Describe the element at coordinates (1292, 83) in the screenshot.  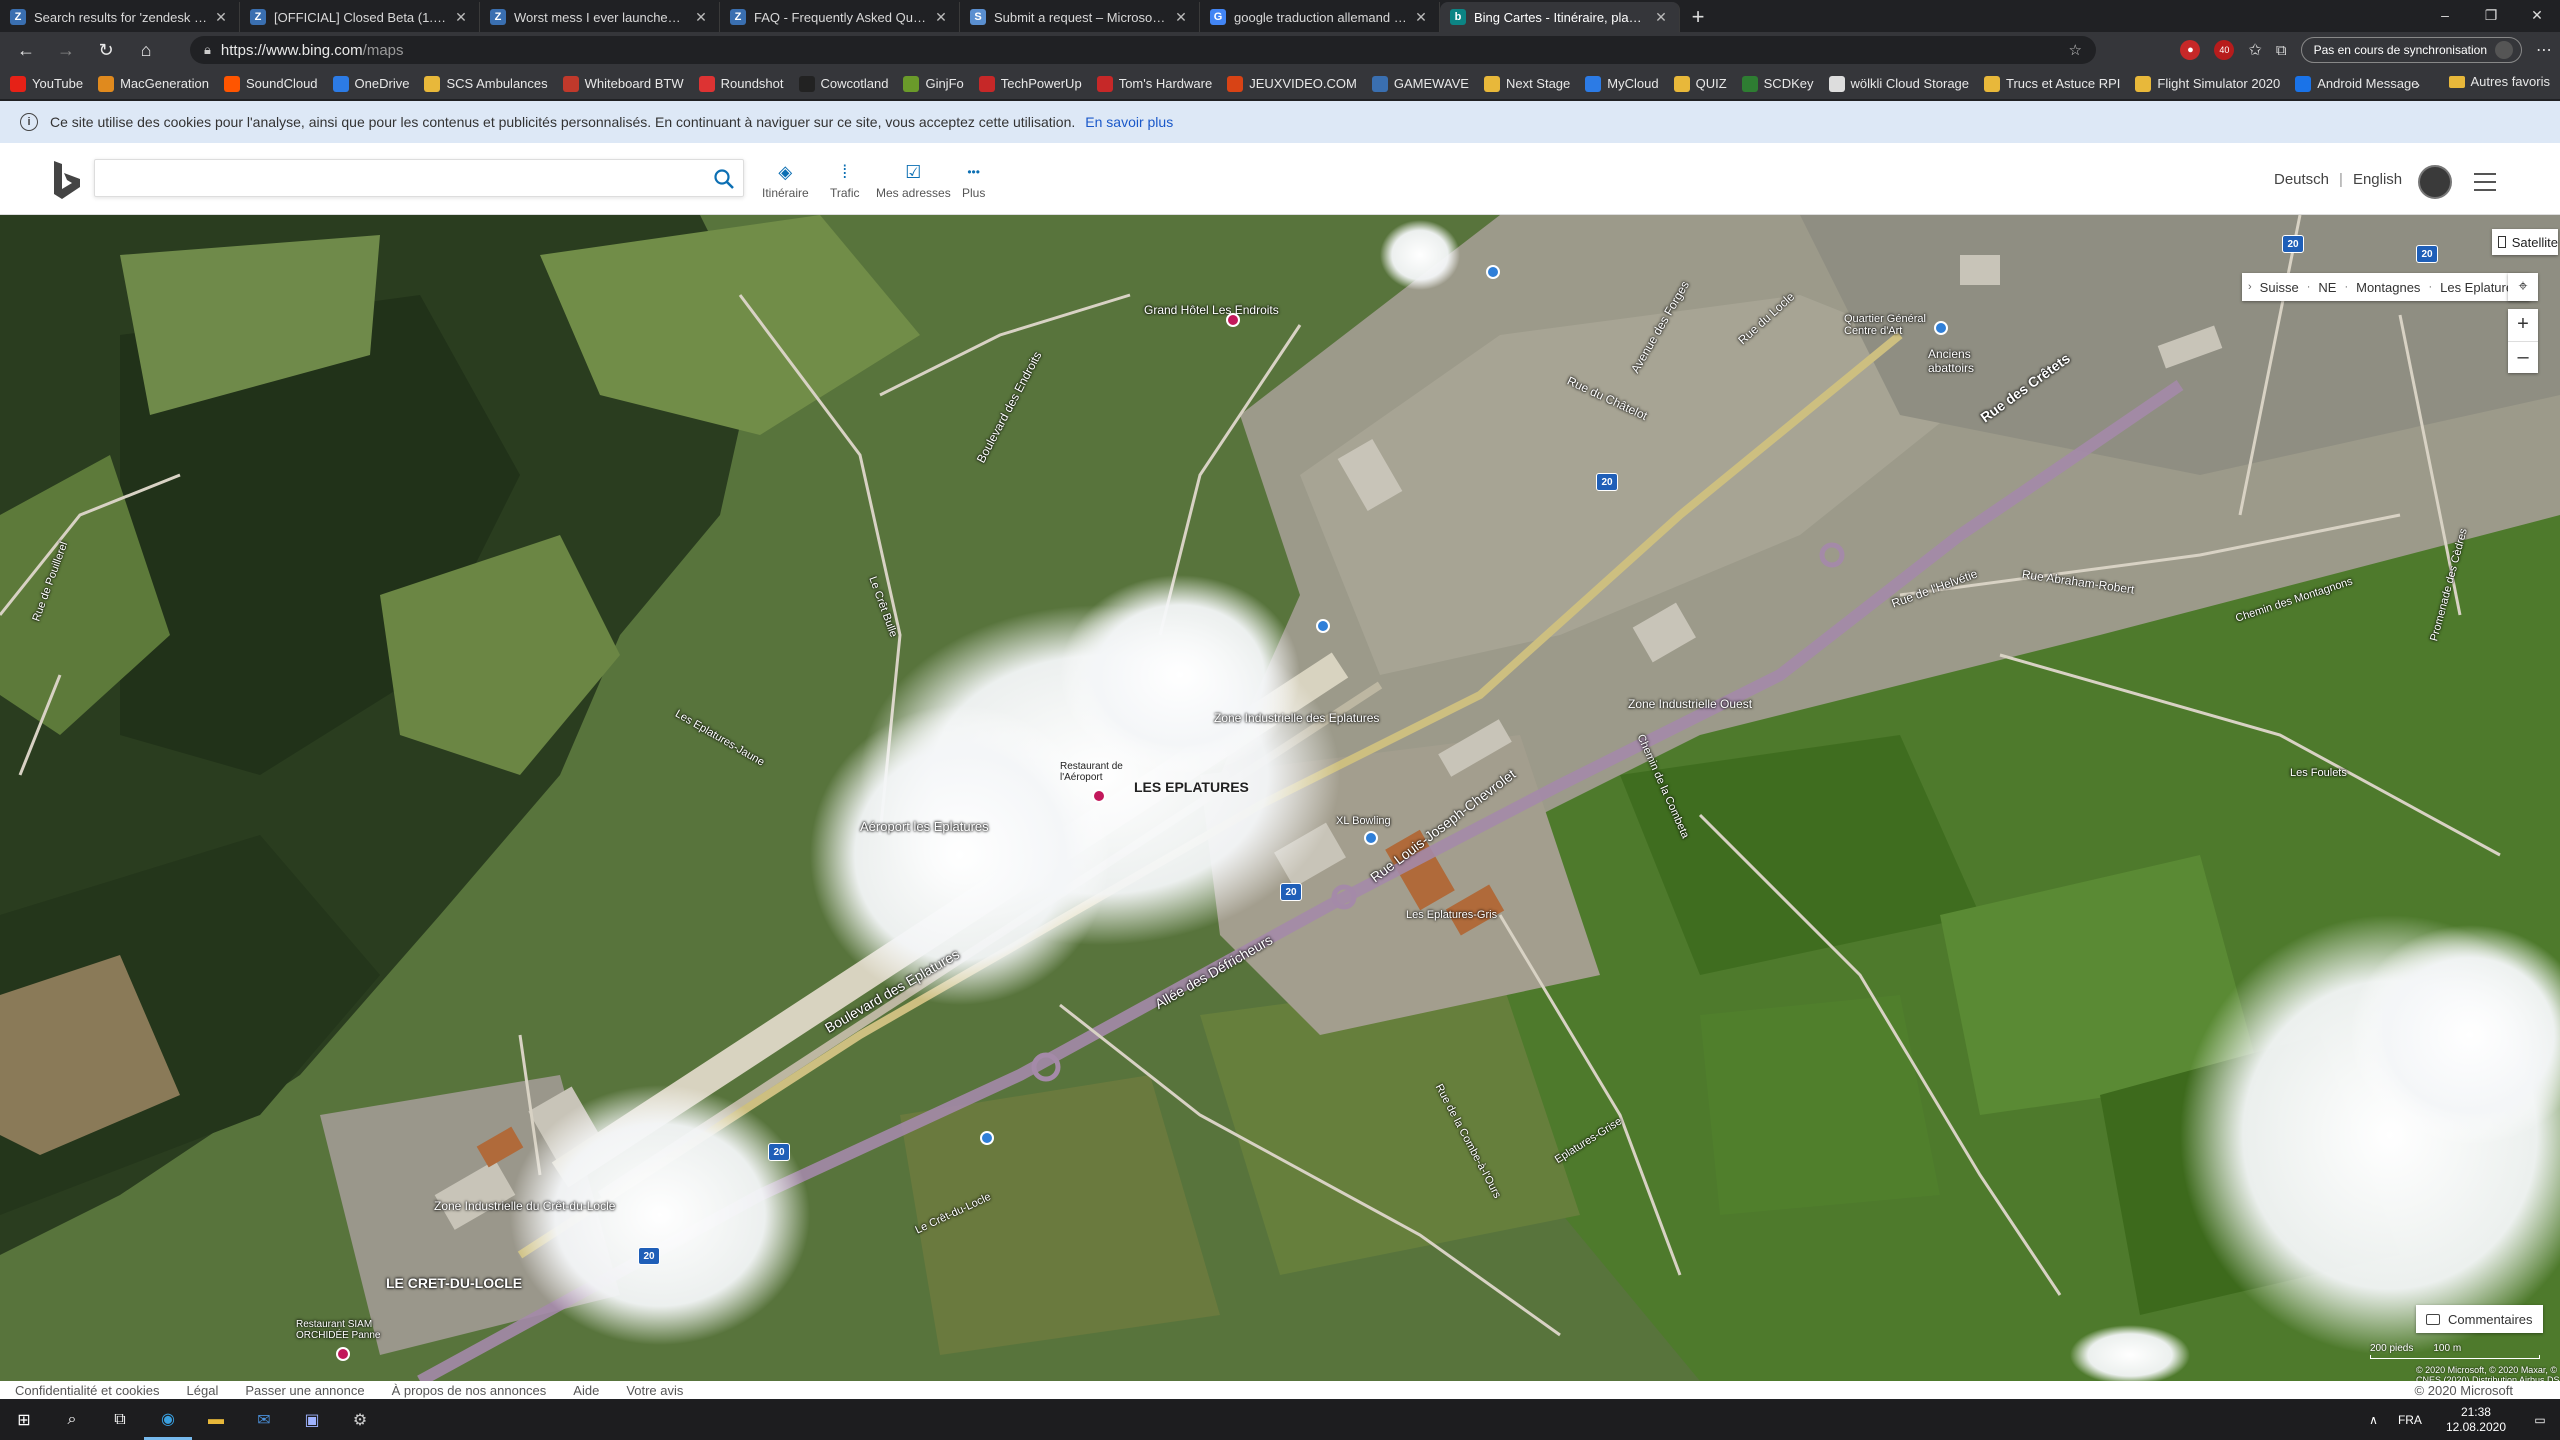
I see `bookmark-item: JEUXVIDEO.COM` at that location.